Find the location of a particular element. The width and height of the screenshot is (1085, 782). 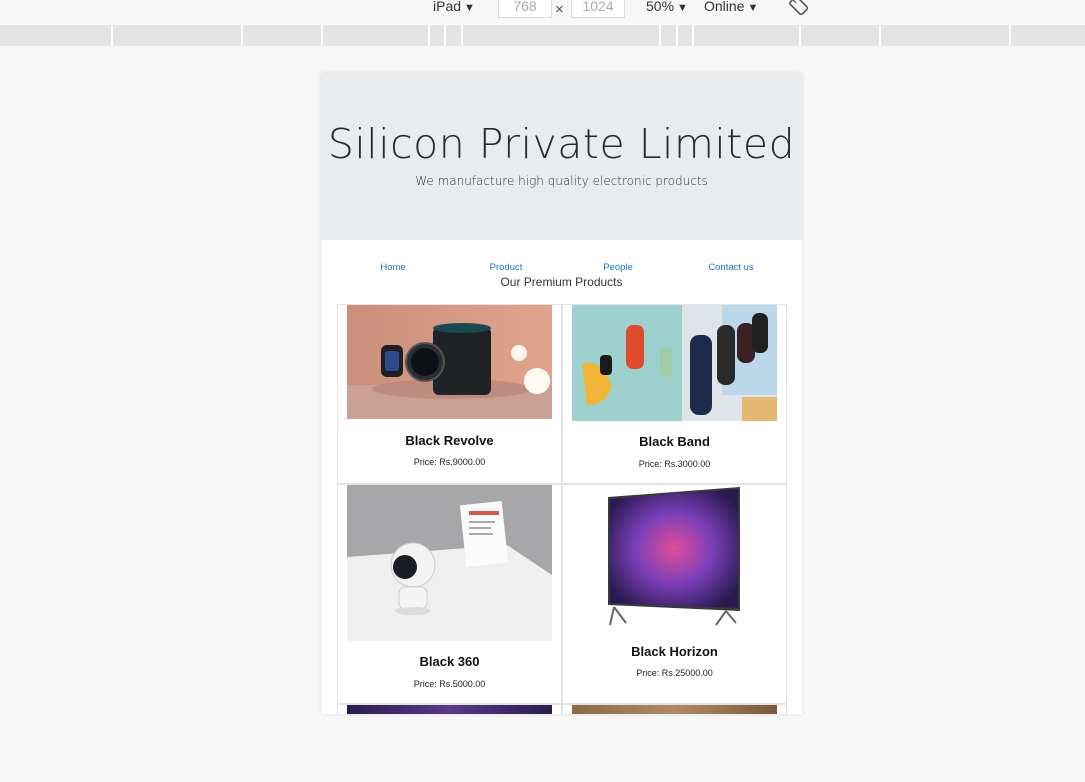

product-price: Price: Rs.3000.00 is located at coordinates (674, 464).